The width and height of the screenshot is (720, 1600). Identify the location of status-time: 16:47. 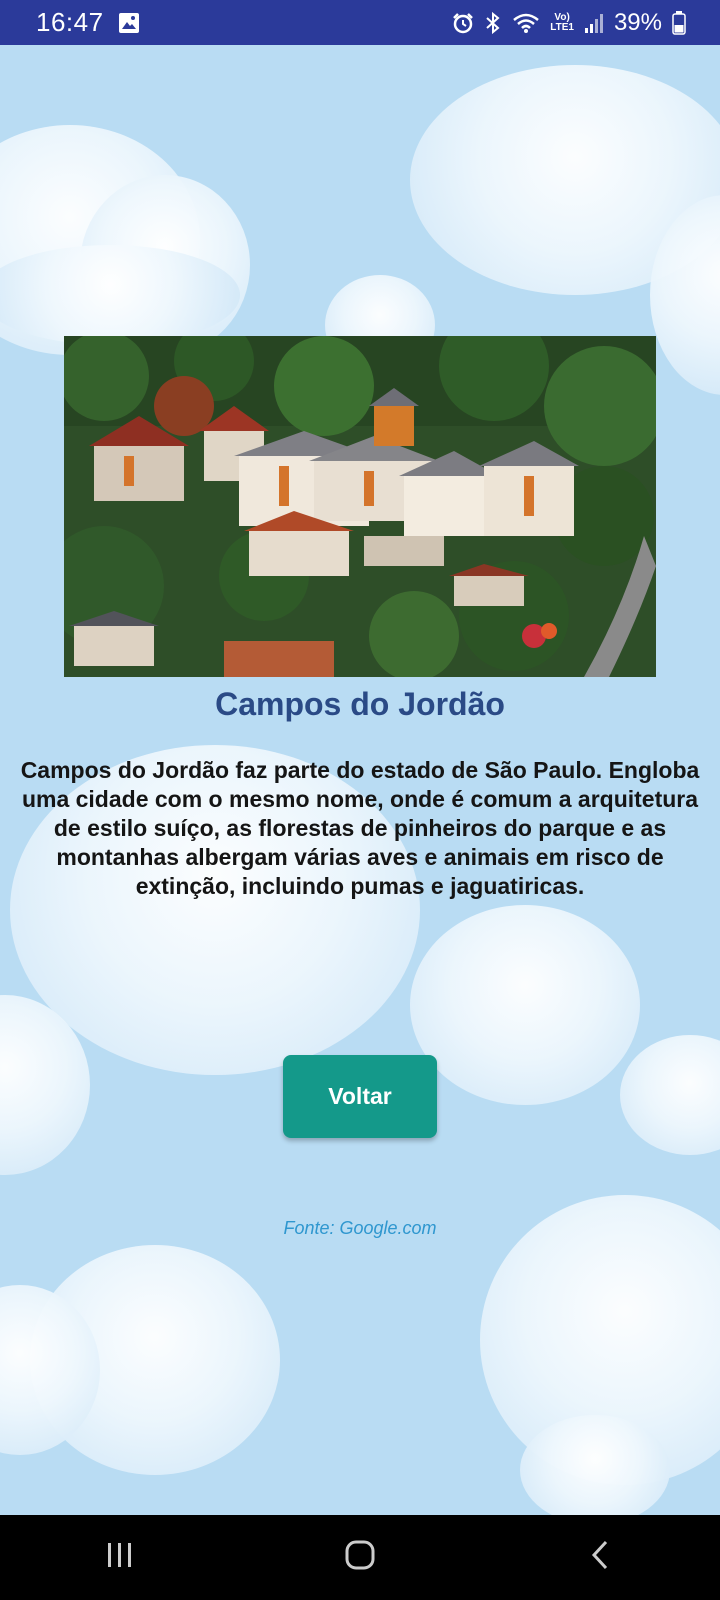
(70, 22).